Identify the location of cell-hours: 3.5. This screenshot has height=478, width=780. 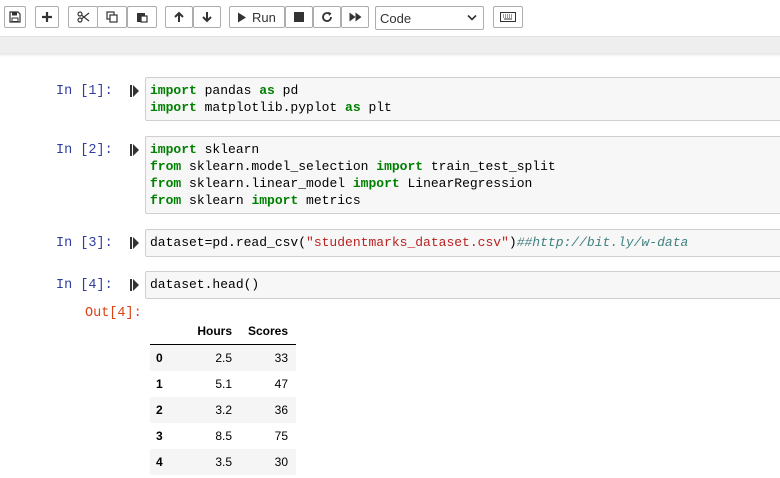
(223, 462).